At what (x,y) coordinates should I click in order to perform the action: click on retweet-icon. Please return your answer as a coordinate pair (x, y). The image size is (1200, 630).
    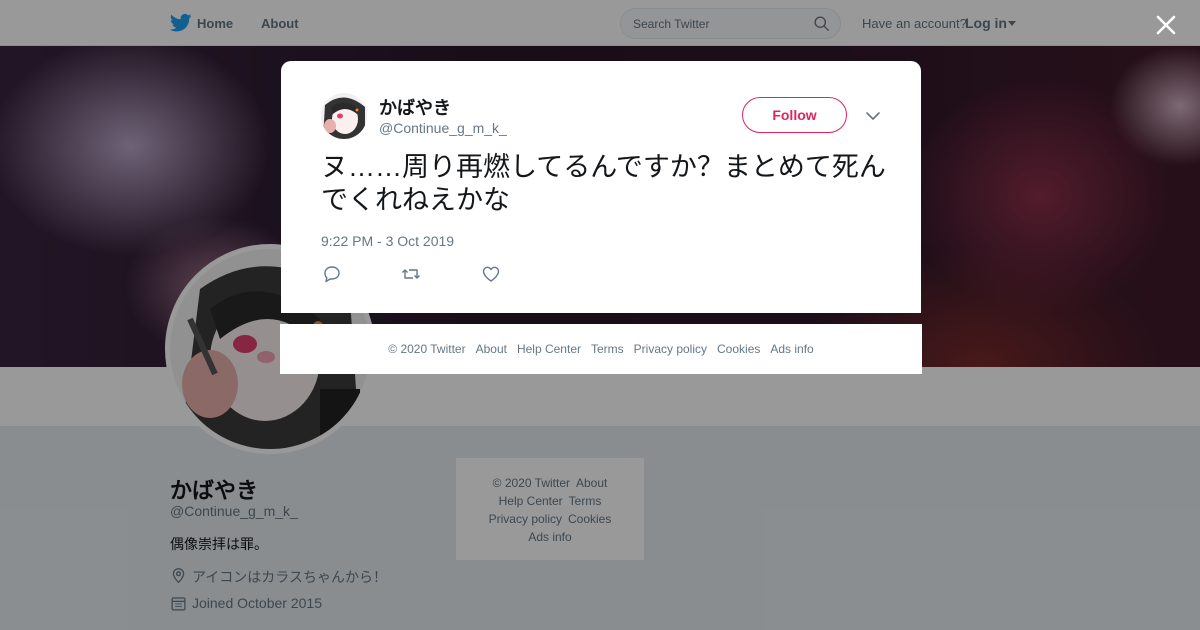
    Looking at the image, I should click on (411, 274).